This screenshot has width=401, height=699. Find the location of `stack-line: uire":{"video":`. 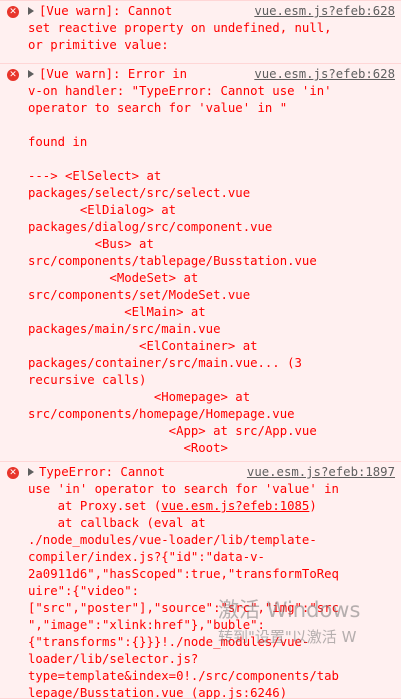

stack-line: uire":{"video": is located at coordinates (84, 591).